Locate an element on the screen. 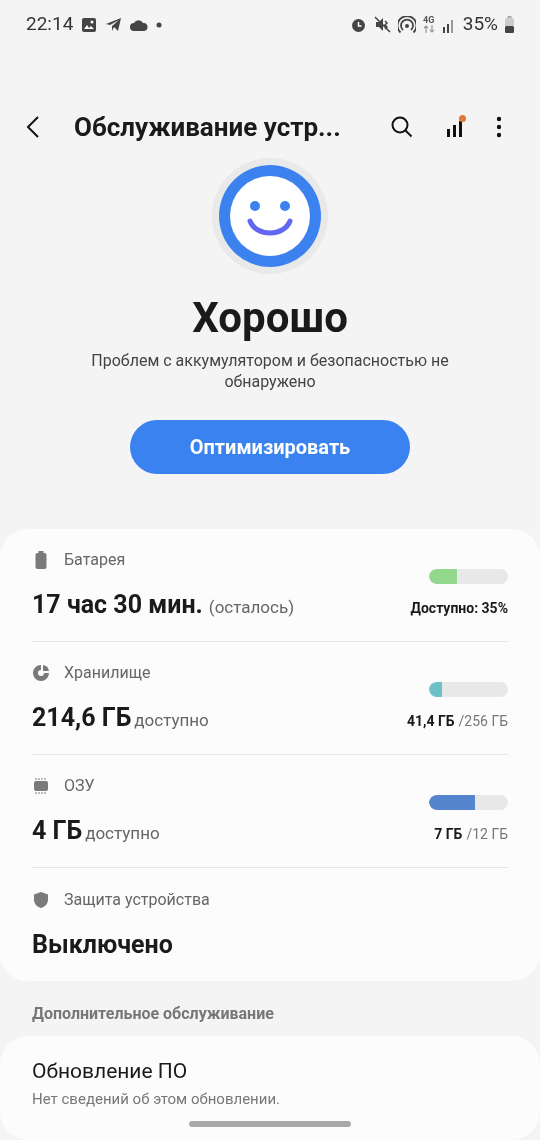 This screenshot has height=1140, width=540. network-type: 4G is located at coordinates (429, 21).